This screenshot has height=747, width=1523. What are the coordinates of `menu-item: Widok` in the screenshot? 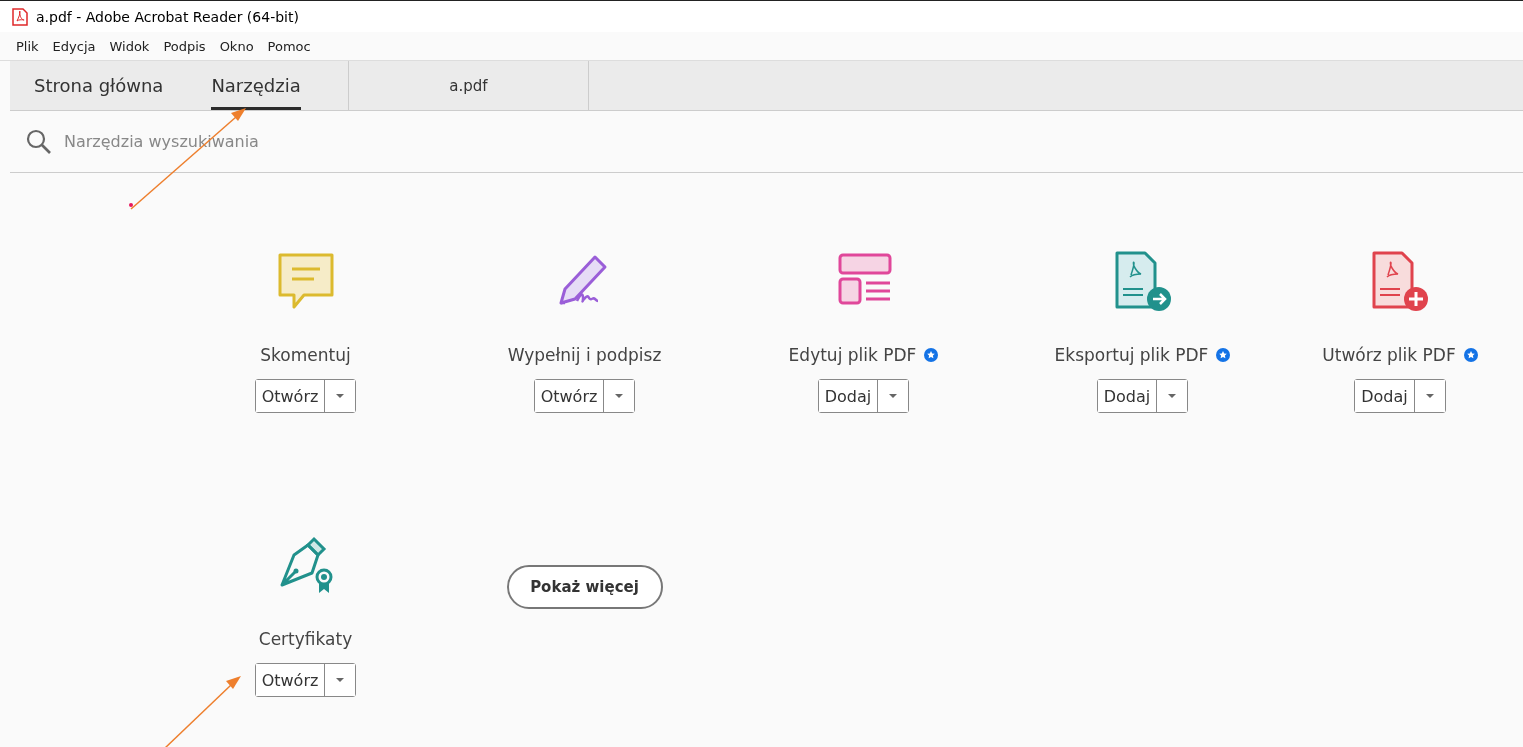 It's located at (129, 46).